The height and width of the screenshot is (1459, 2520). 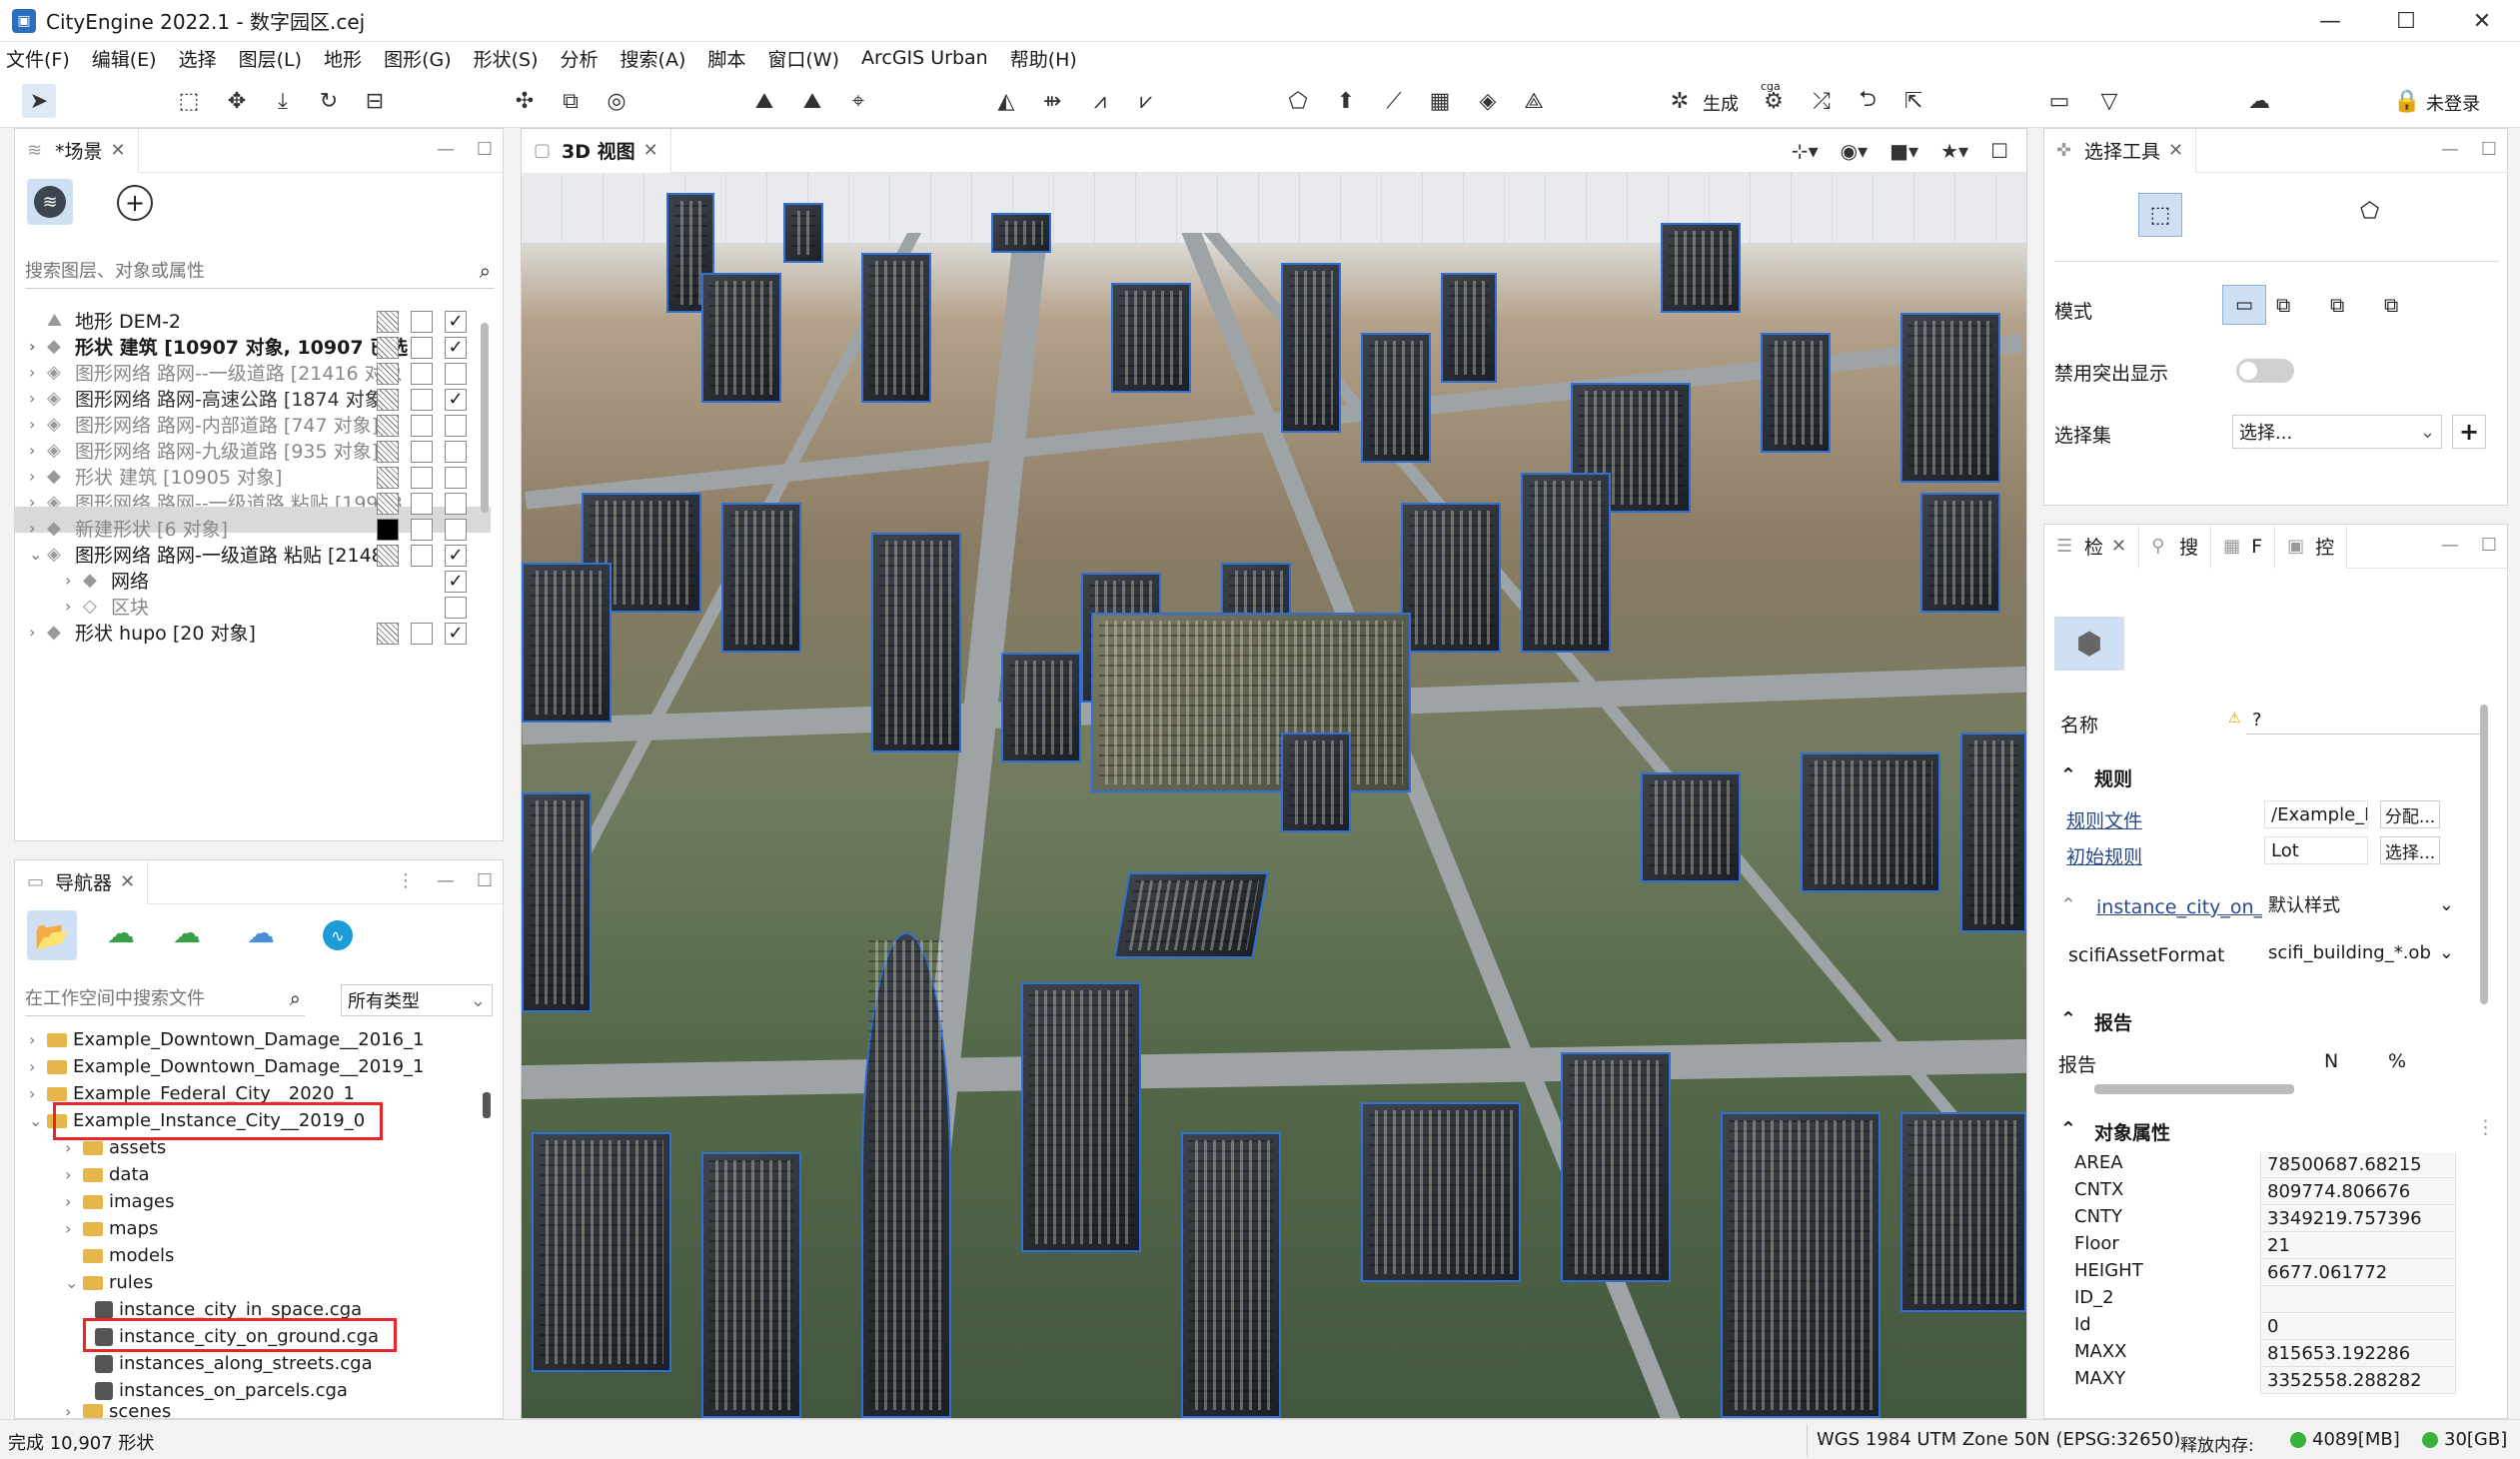 I want to click on reset-icon: ⮌, so click(x=1868, y=101).